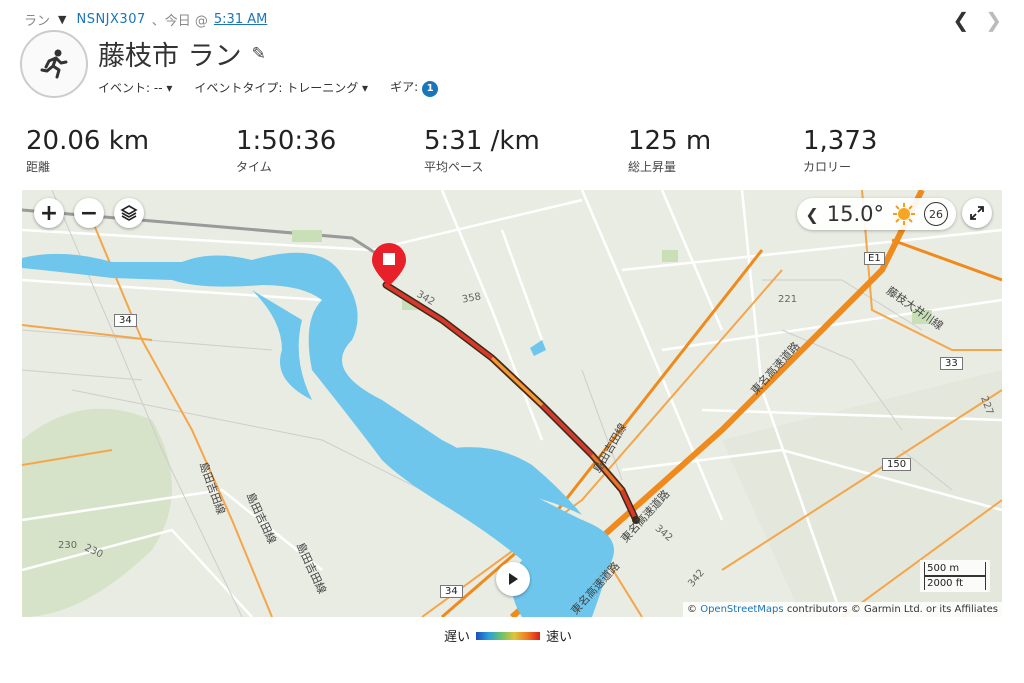  Describe the element at coordinates (874, 258) in the screenshot. I see `road-number-label: E1` at that location.